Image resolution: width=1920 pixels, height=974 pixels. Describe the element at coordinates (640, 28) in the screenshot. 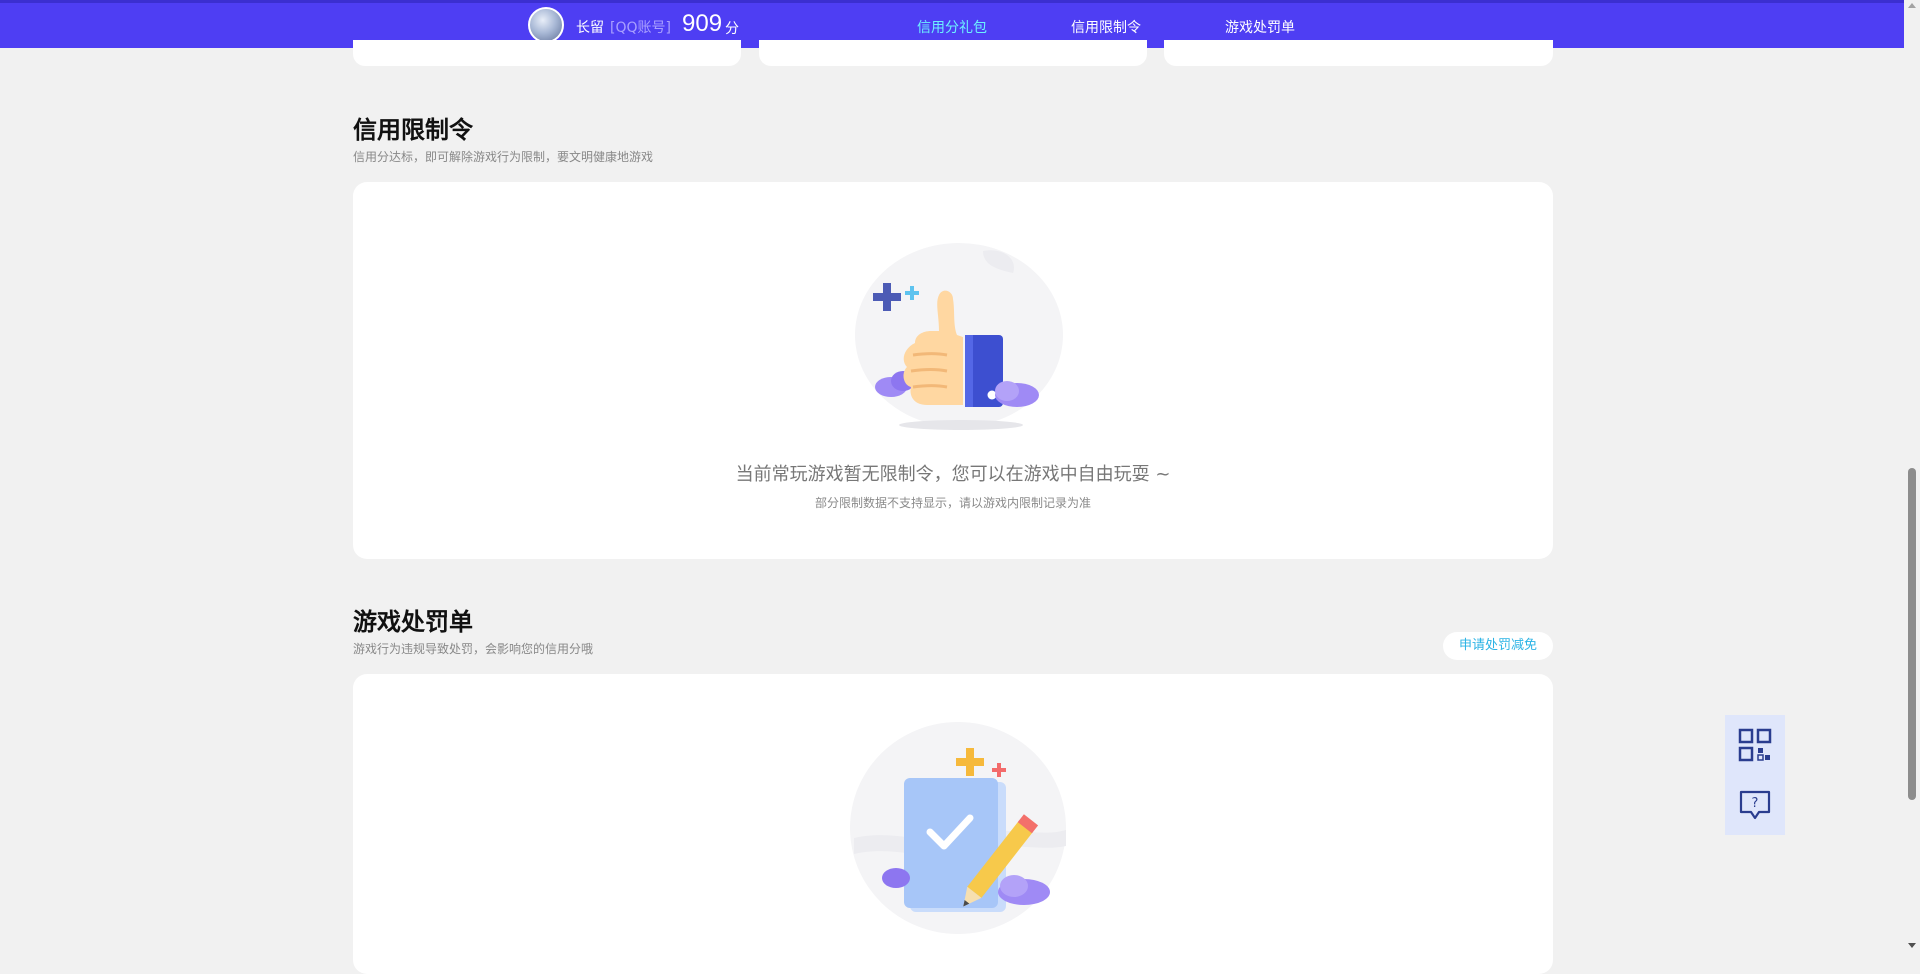

I see `account-type-label: [QQ账号]` at that location.